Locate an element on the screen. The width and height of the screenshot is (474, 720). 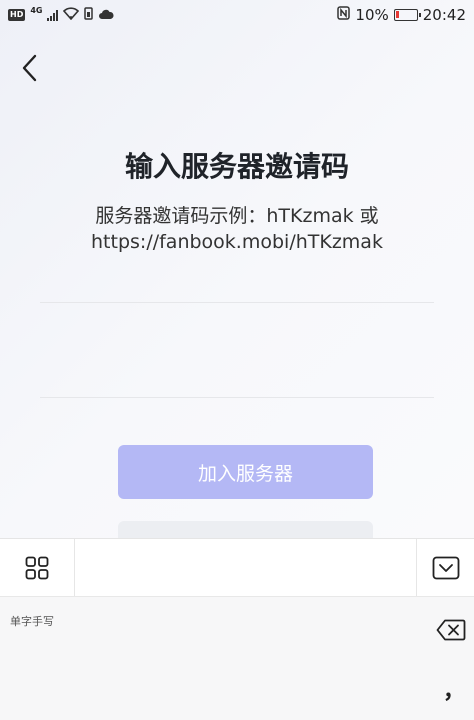
sim-icon is located at coordinates (89, 15).